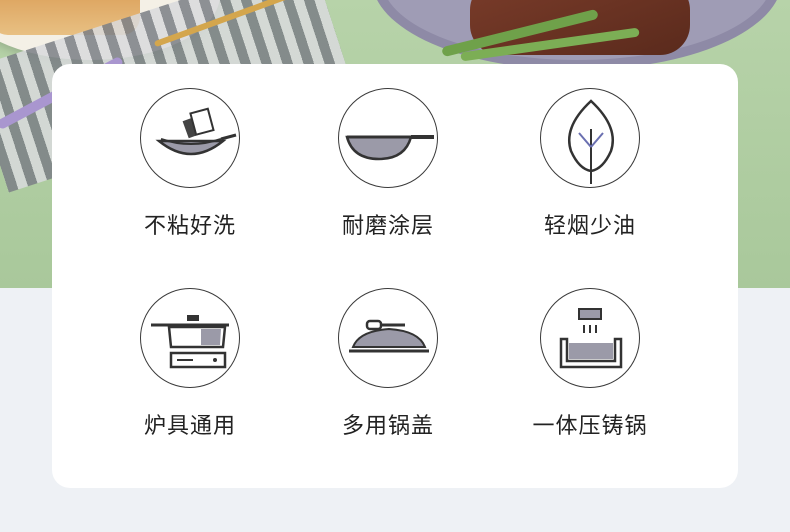  I want to click on feature-less-smoke: 轻烟少油, so click(590, 164).